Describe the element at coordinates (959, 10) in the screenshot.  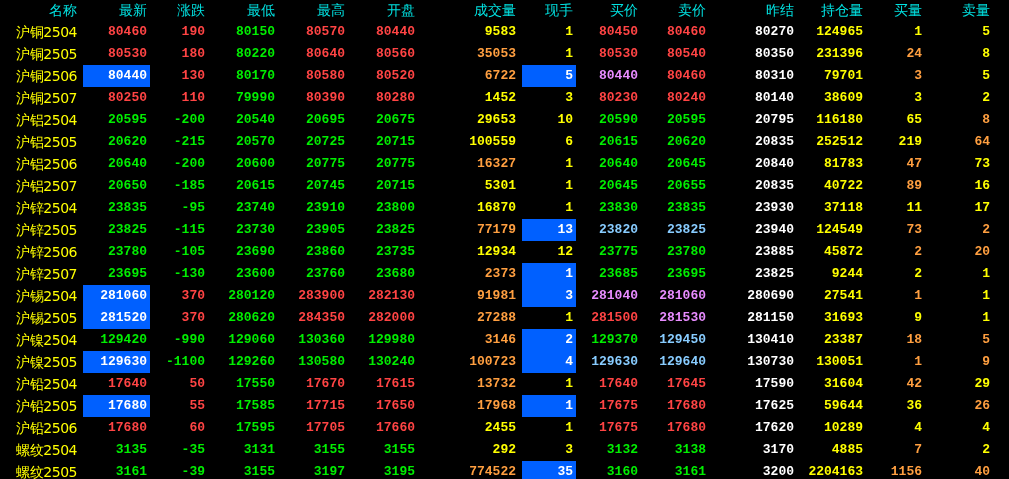
I see `column-header: 卖量` at that location.